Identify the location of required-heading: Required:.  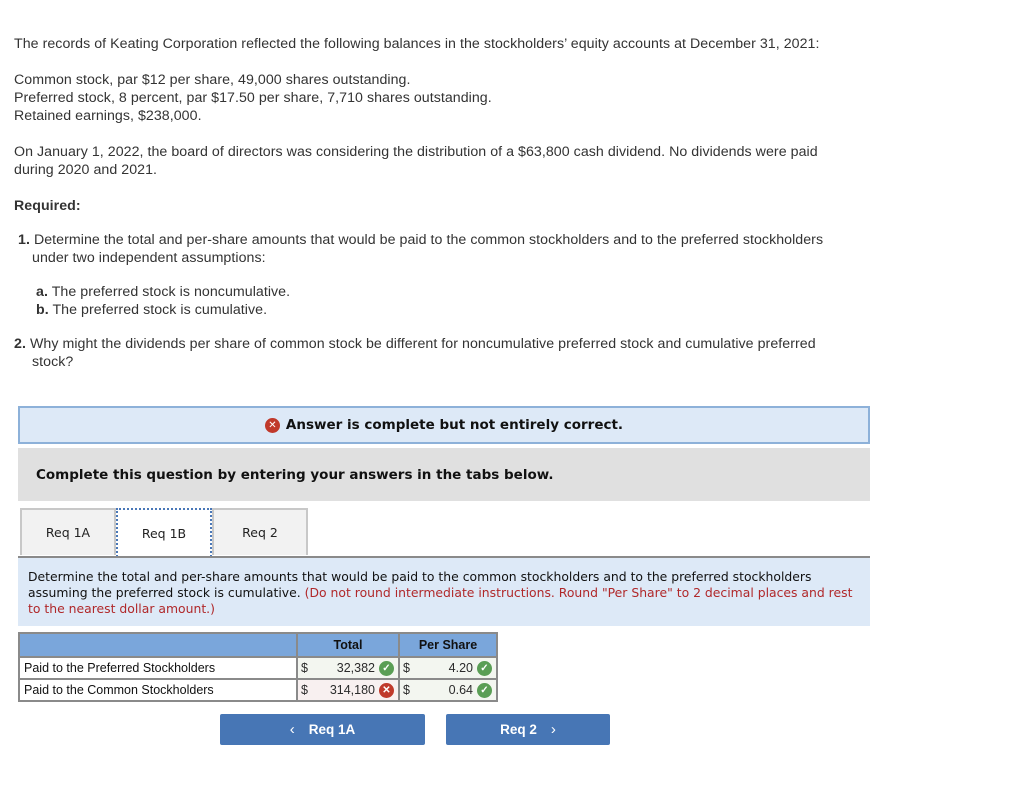
(47, 206).